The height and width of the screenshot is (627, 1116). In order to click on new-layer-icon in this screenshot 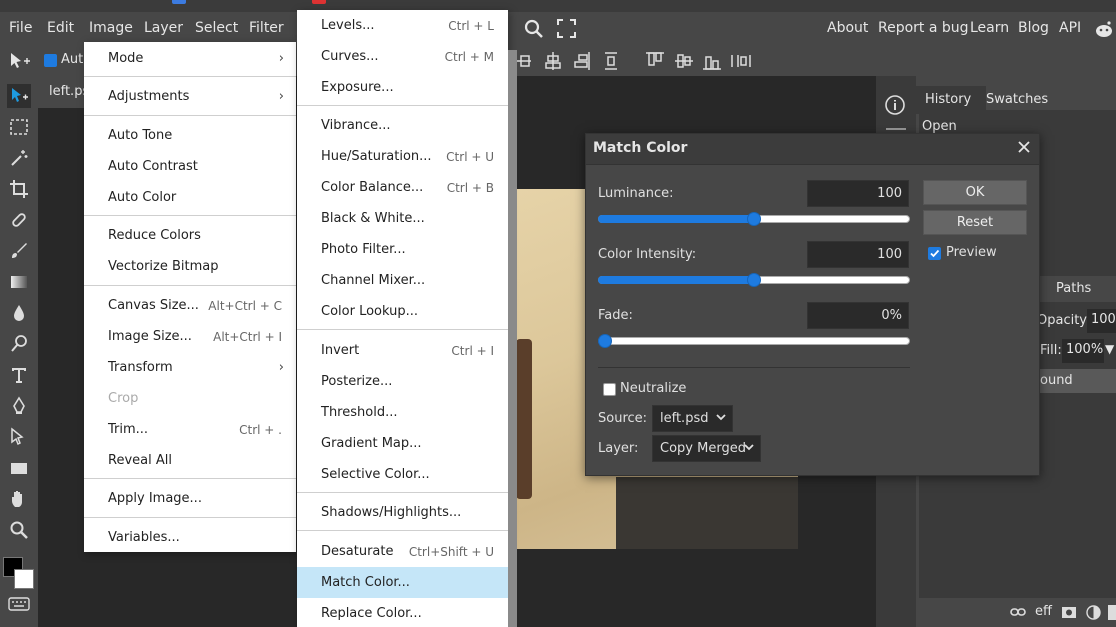, I will do `click(1112, 612)`.